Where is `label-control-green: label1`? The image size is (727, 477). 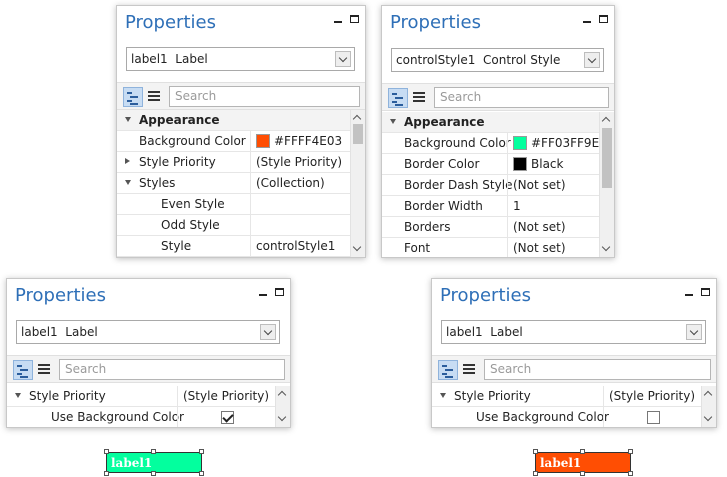
label-control-green: label1 is located at coordinates (154, 462).